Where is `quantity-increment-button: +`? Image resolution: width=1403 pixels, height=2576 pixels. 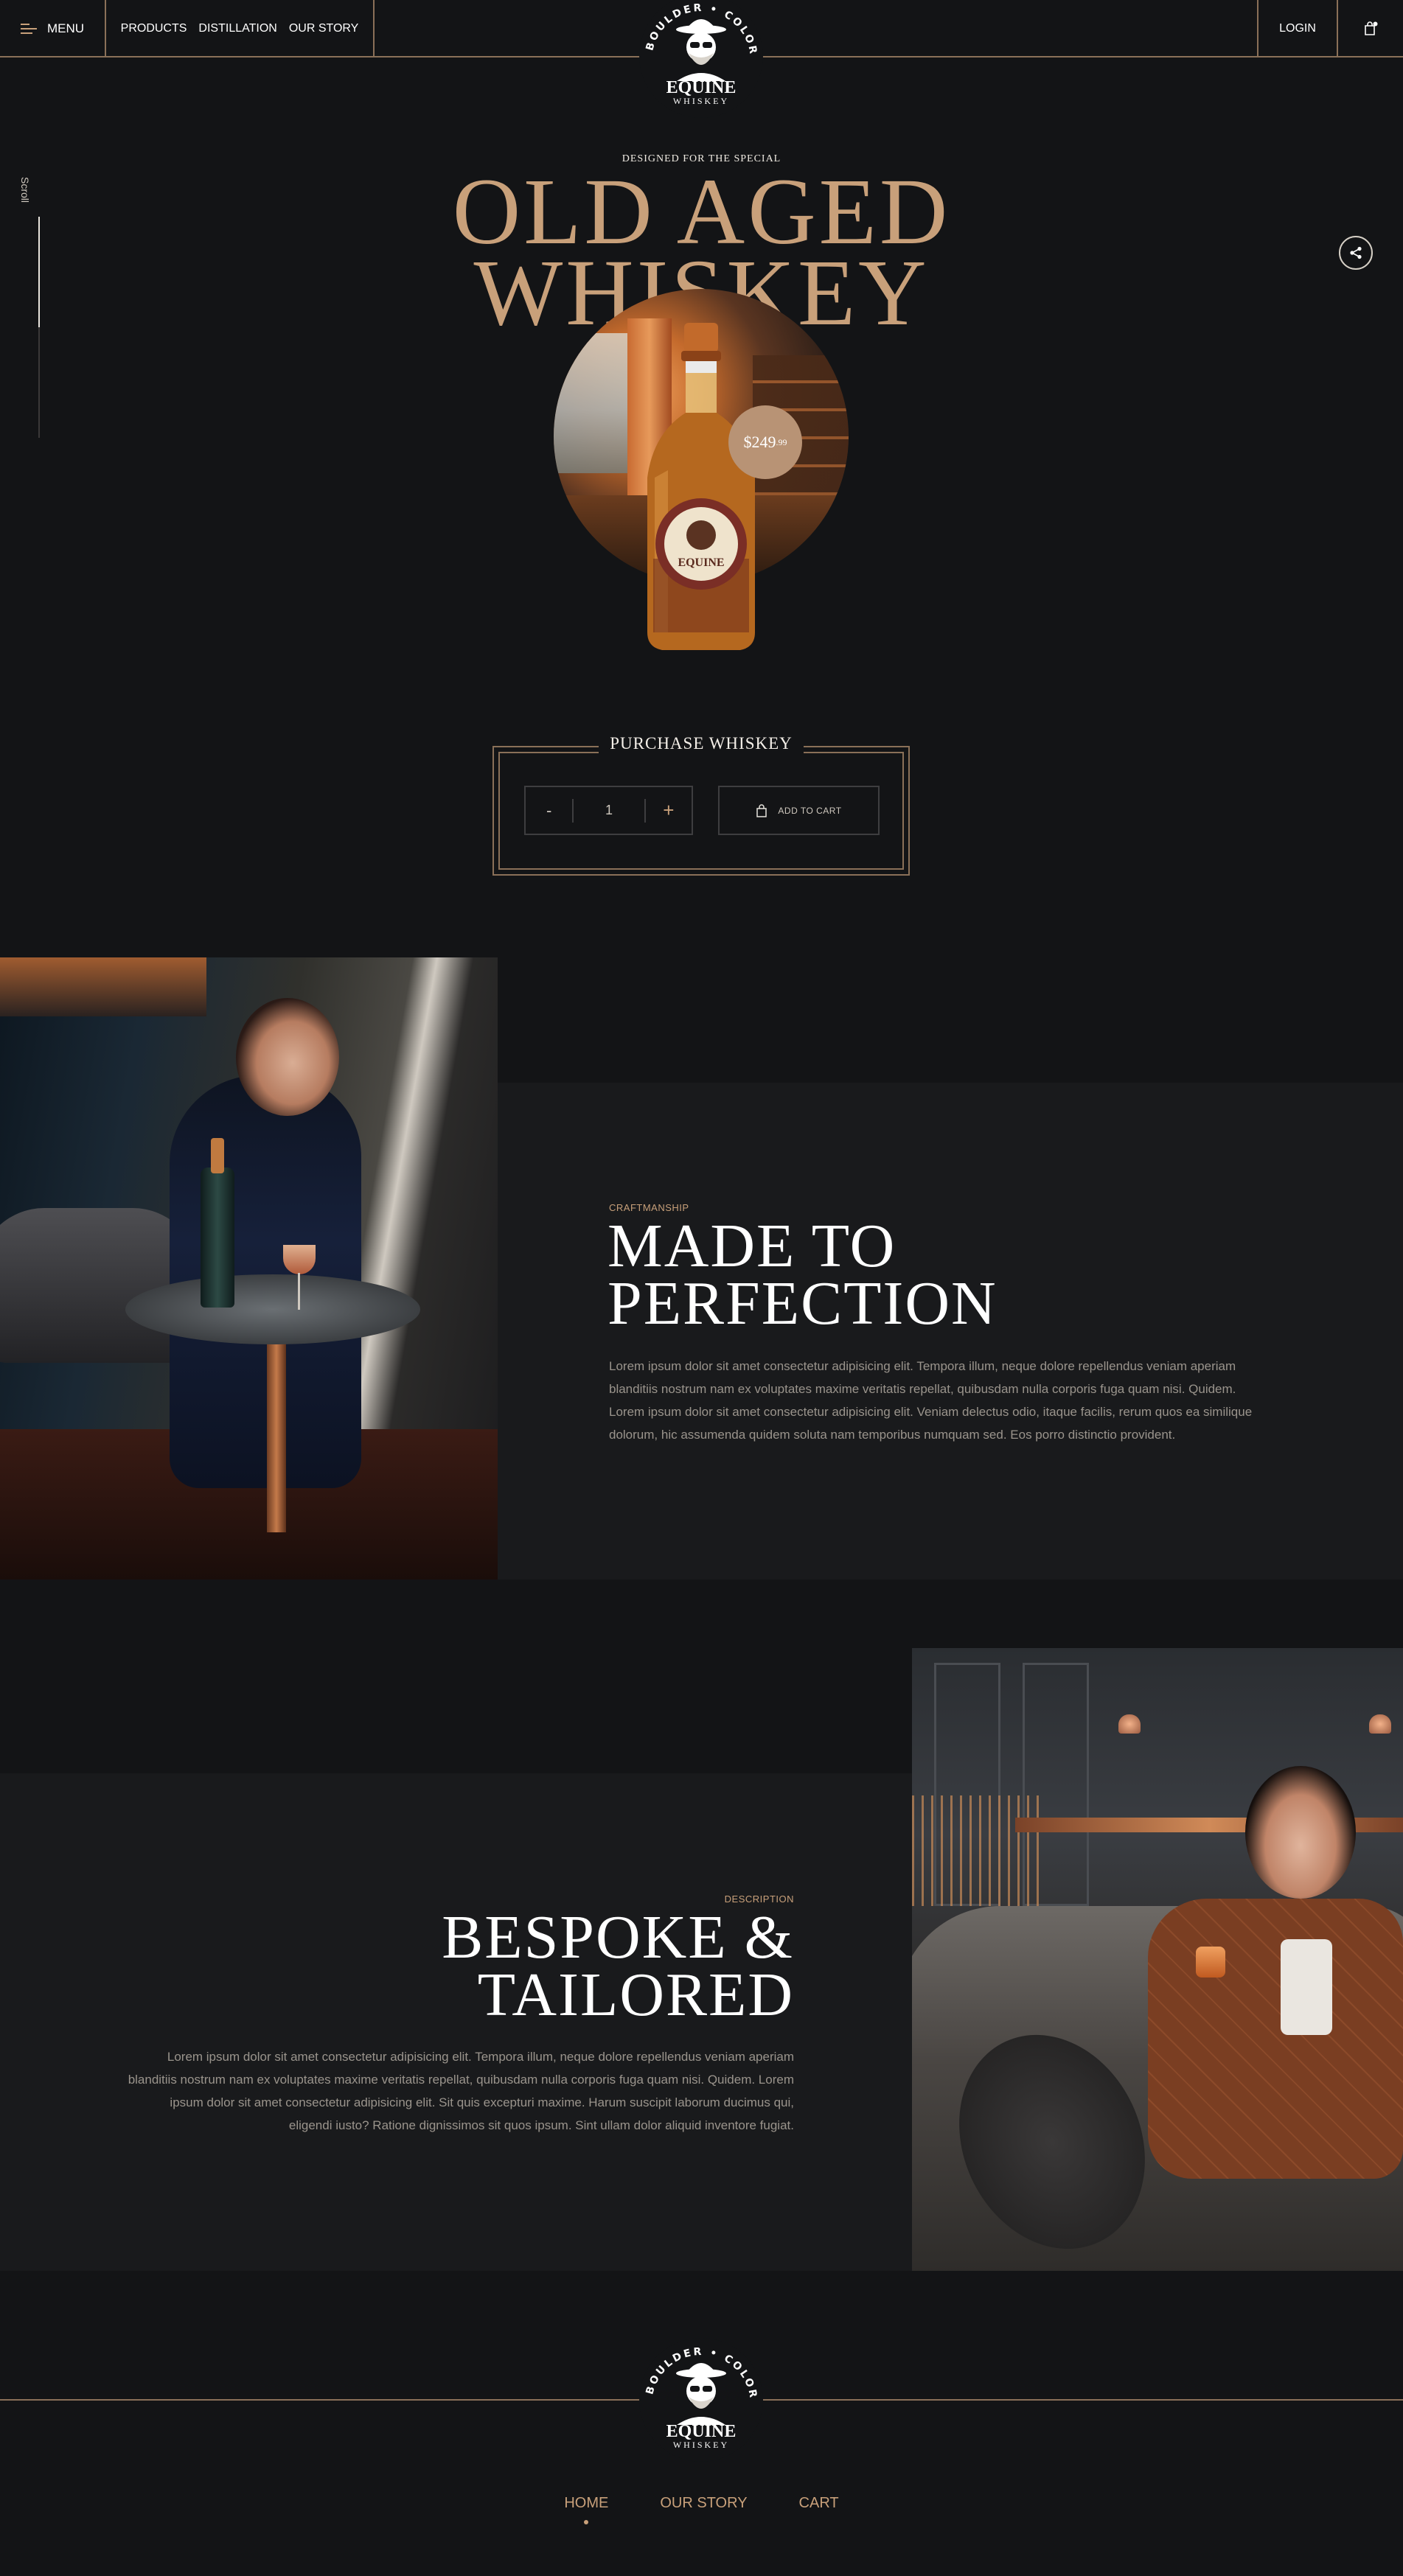 quantity-increment-button: + is located at coordinates (669, 810).